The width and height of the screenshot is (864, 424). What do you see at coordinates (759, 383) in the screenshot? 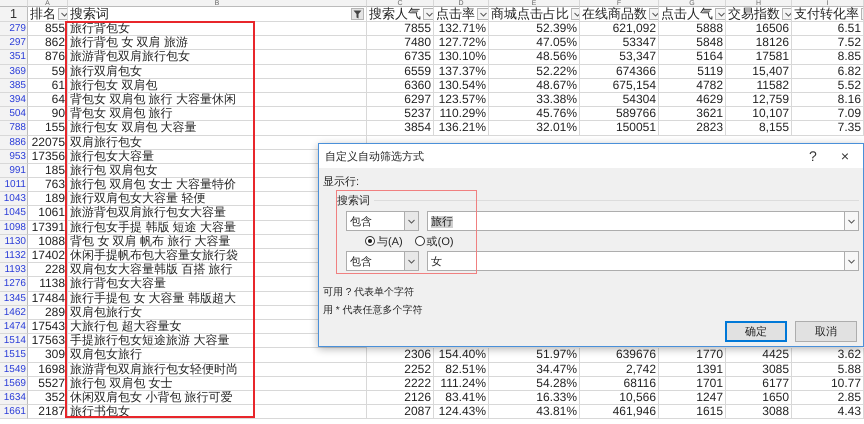
I see `table-cell: 6177` at bounding box center [759, 383].